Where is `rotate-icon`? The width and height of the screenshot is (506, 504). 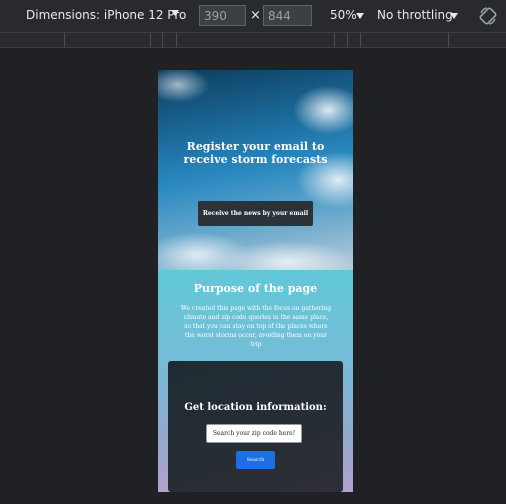
rotate-icon is located at coordinates (488, 16).